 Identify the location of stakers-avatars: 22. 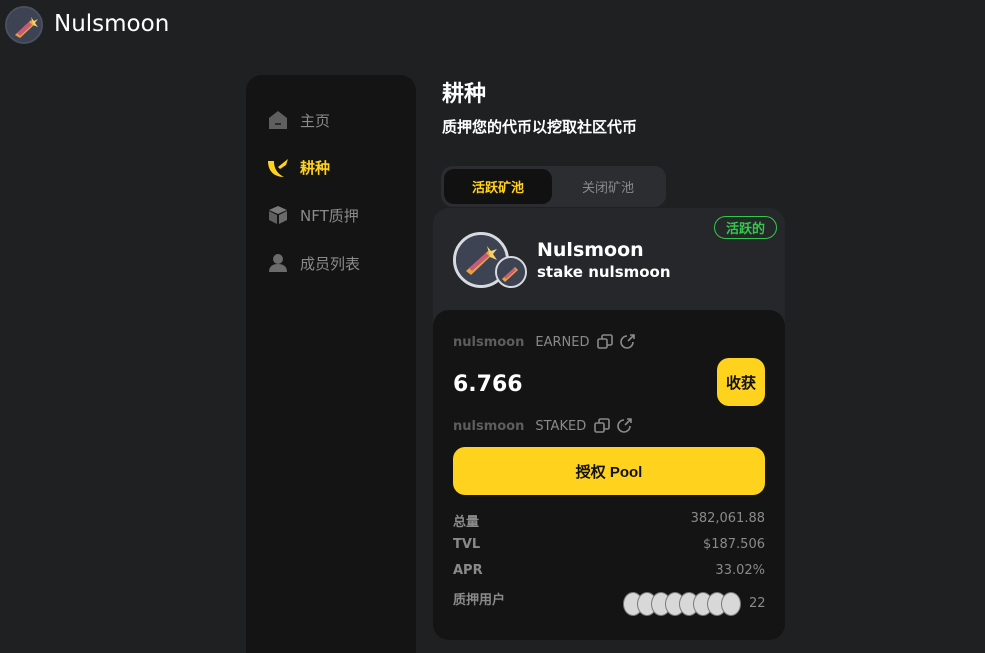
(694, 605).